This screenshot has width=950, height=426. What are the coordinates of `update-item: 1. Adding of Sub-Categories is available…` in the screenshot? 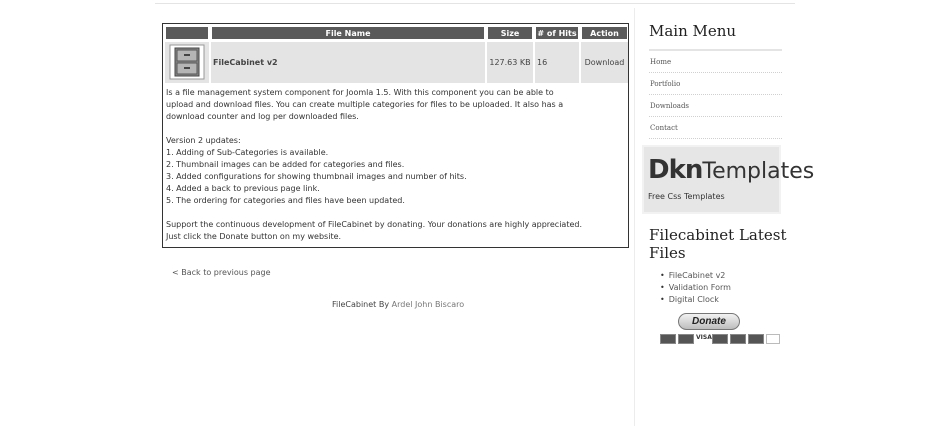 It's located at (247, 152).